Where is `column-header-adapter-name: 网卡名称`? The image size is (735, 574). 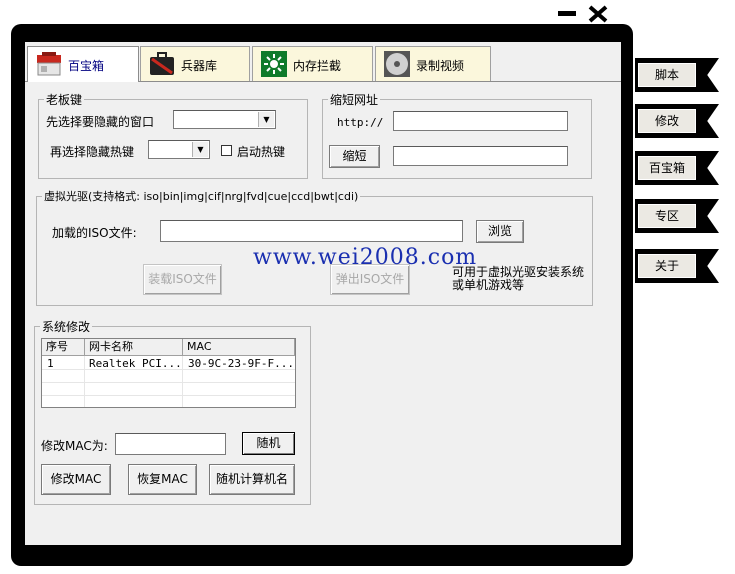 column-header-adapter-name: 网卡名称 is located at coordinates (134, 347).